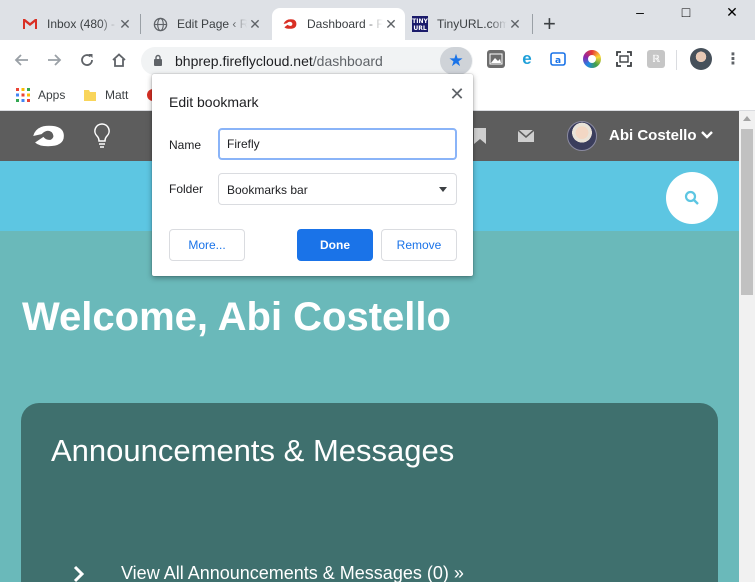  Describe the element at coordinates (52, 95) in the screenshot. I see `bookmark-label: Apps` at that location.